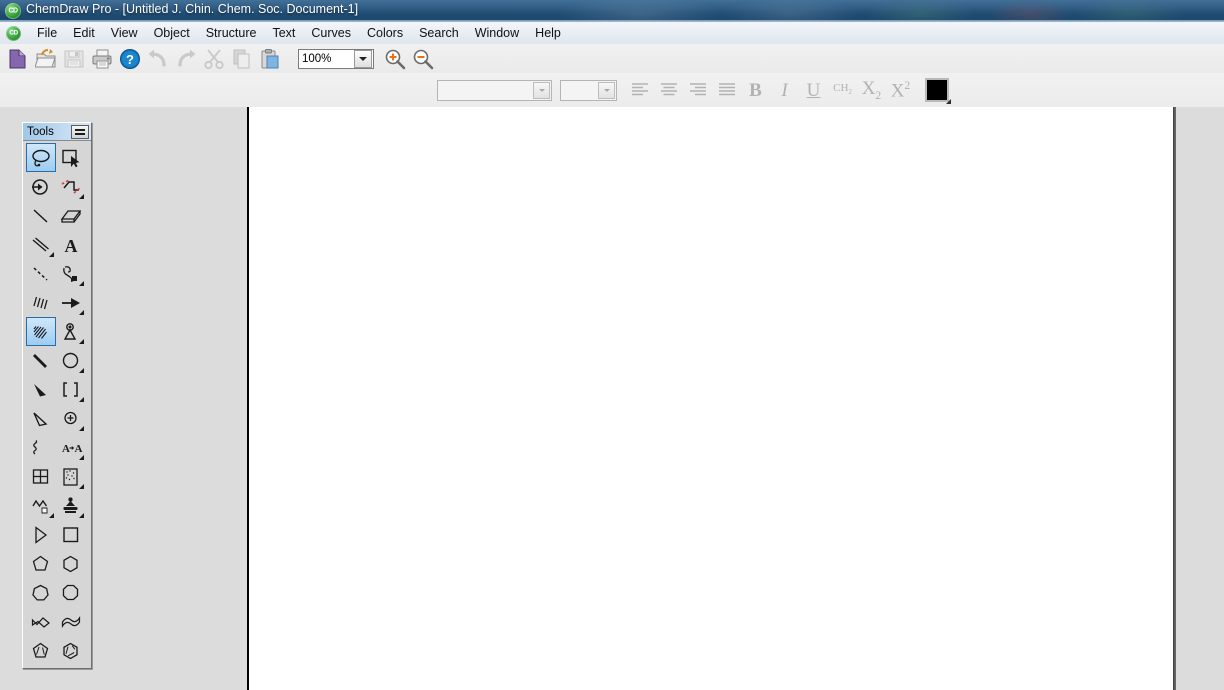  I want to click on format-toolbar: B I U CH2 X2 X2, so click(612, 90).